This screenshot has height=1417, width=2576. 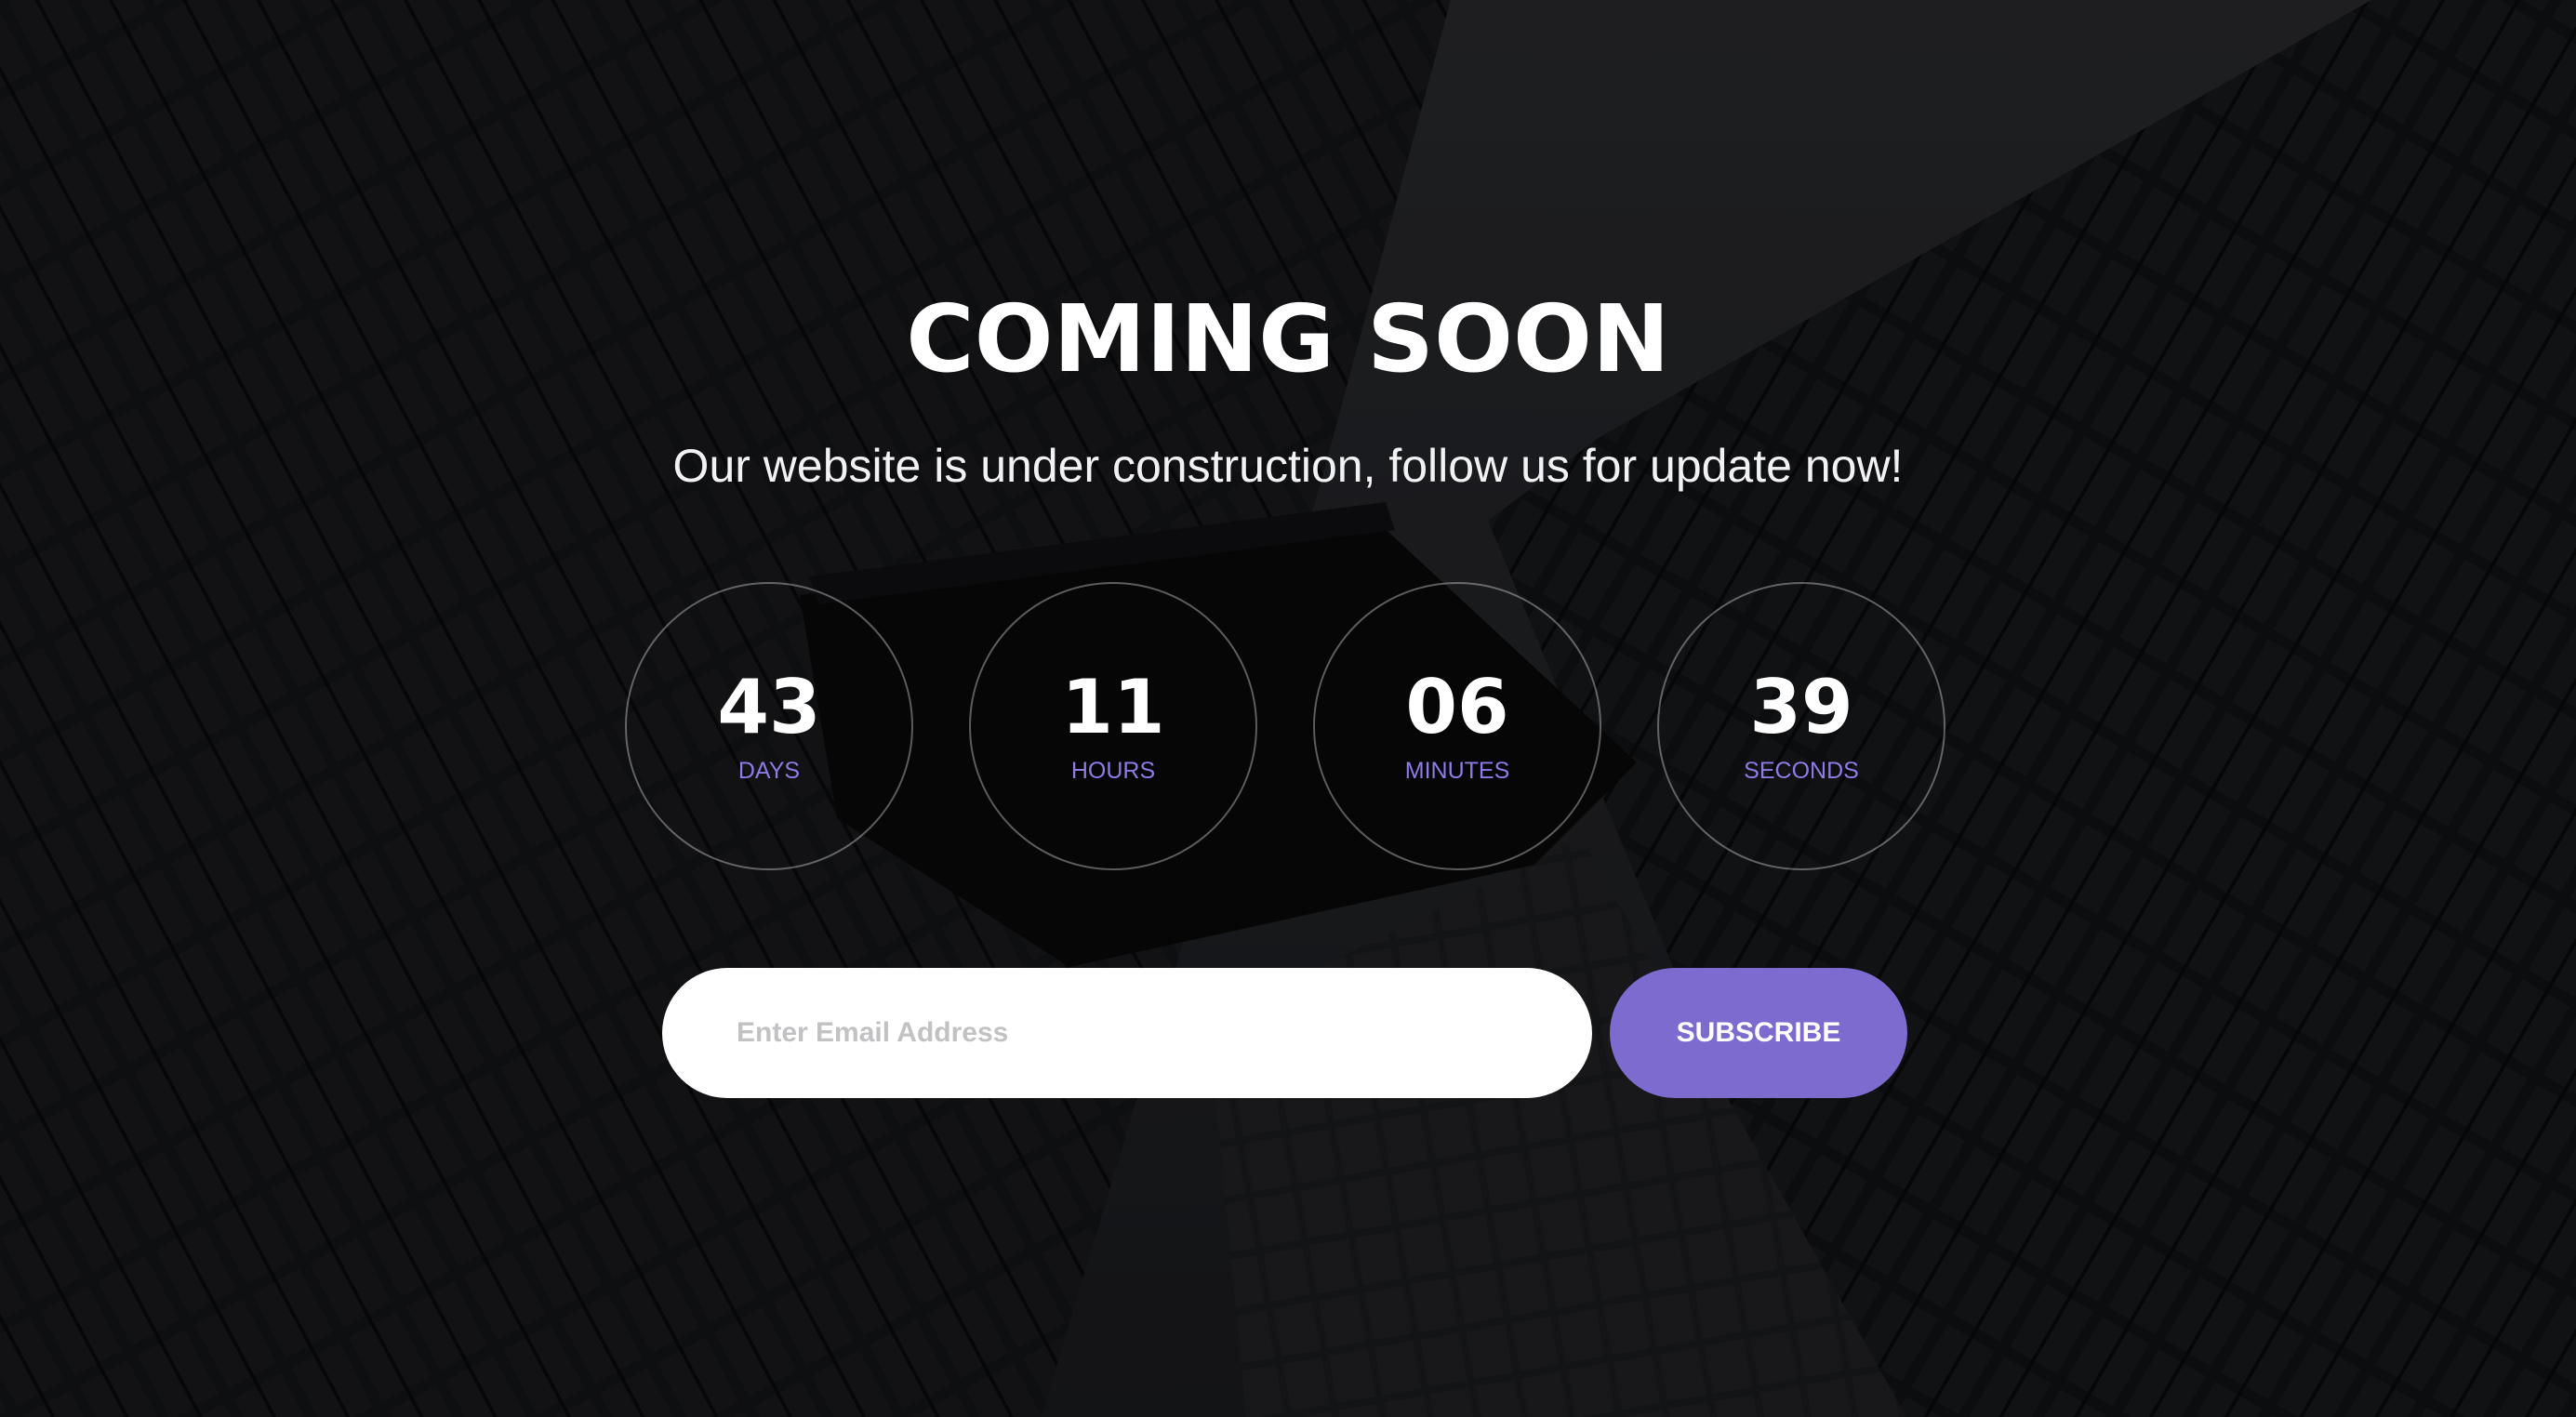 What do you see at coordinates (1127, 1033) in the screenshot?
I see `email-input` at bounding box center [1127, 1033].